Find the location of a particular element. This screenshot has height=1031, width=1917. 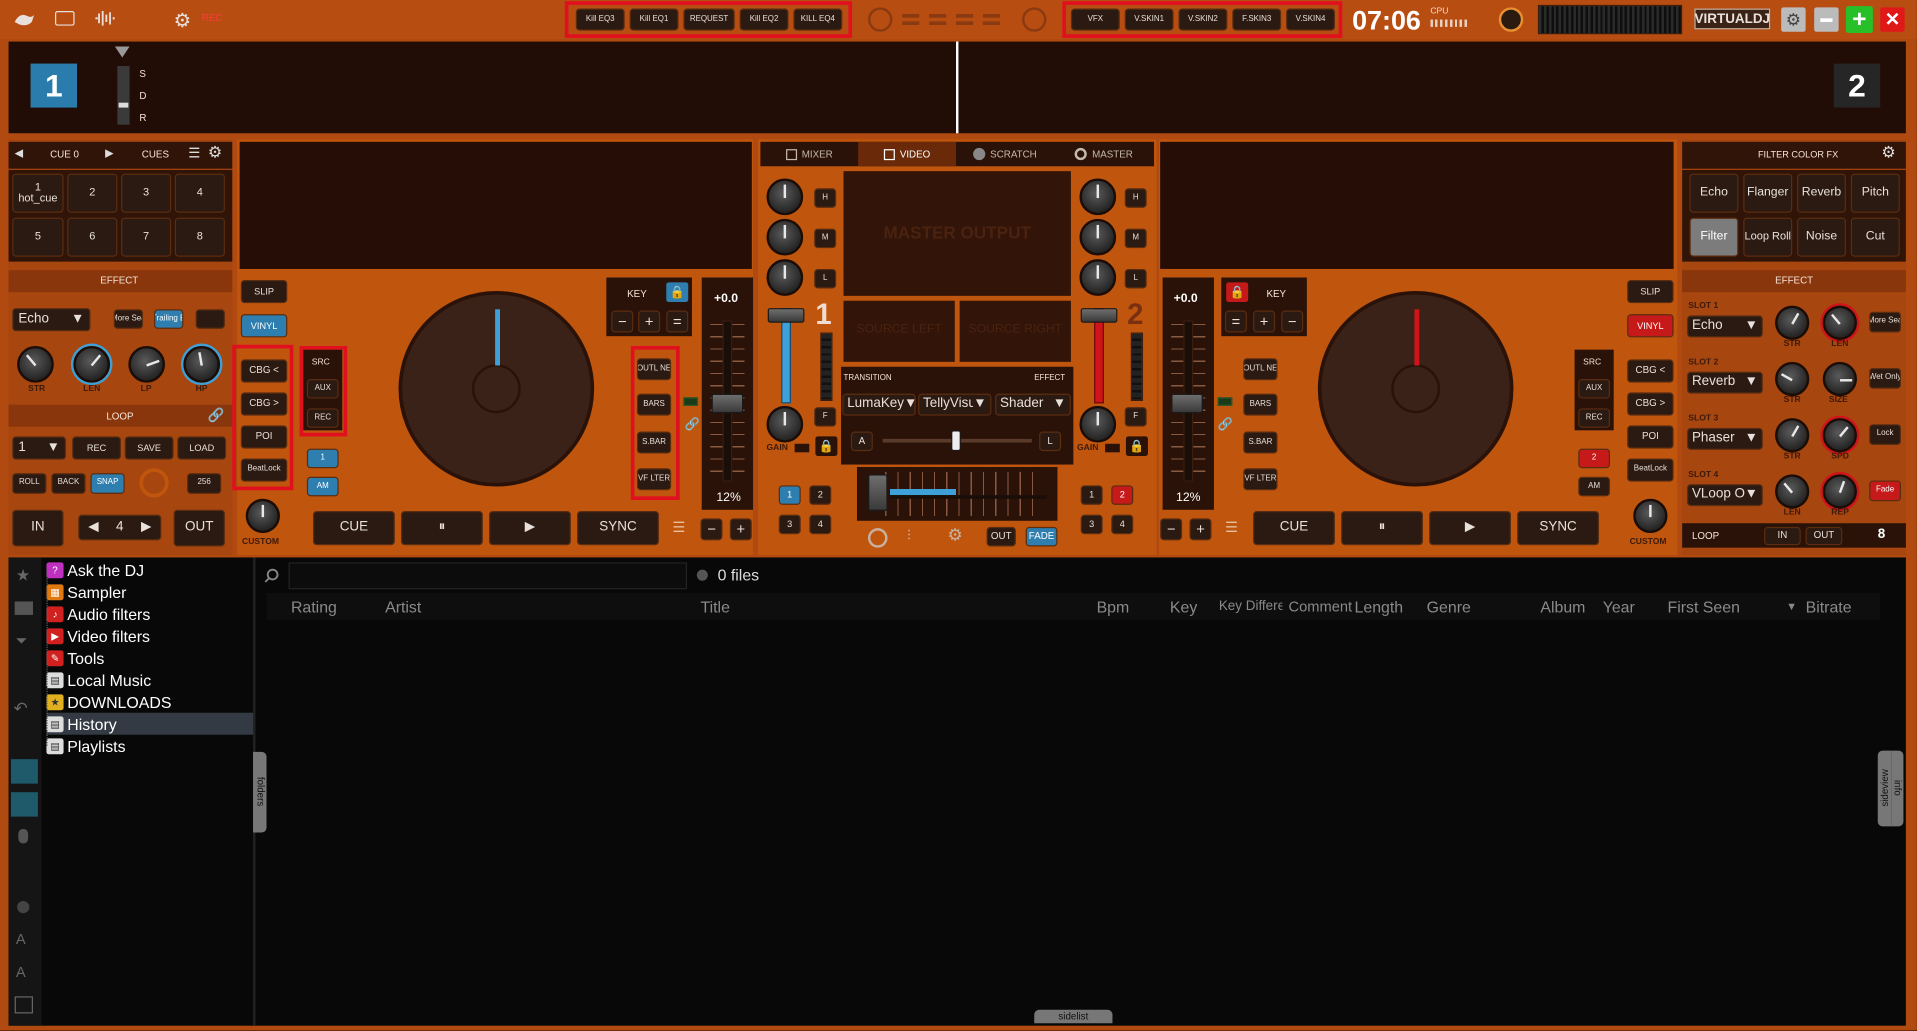

video-settings-gear-icon: ⚙ is located at coordinates (954, 534).